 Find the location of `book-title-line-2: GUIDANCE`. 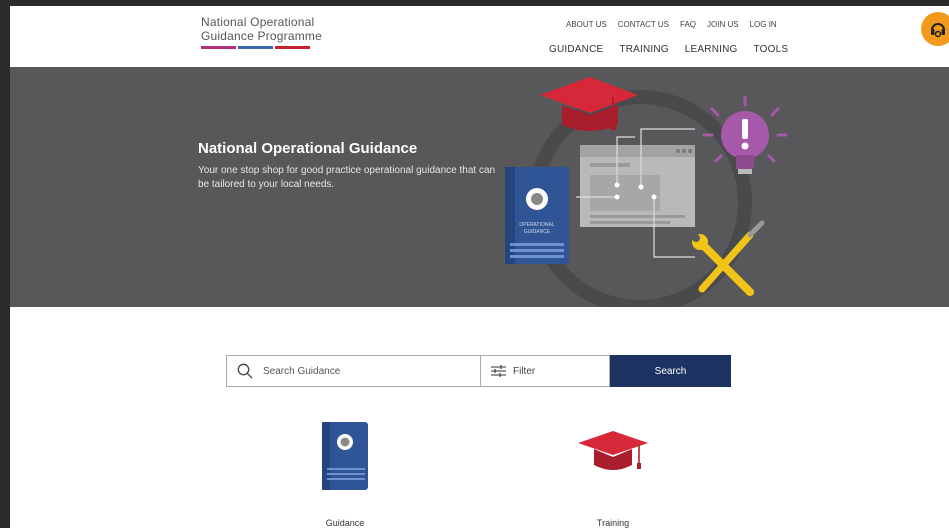

book-title-line-2: GUIDANCE is located at coordinates (537, 232).